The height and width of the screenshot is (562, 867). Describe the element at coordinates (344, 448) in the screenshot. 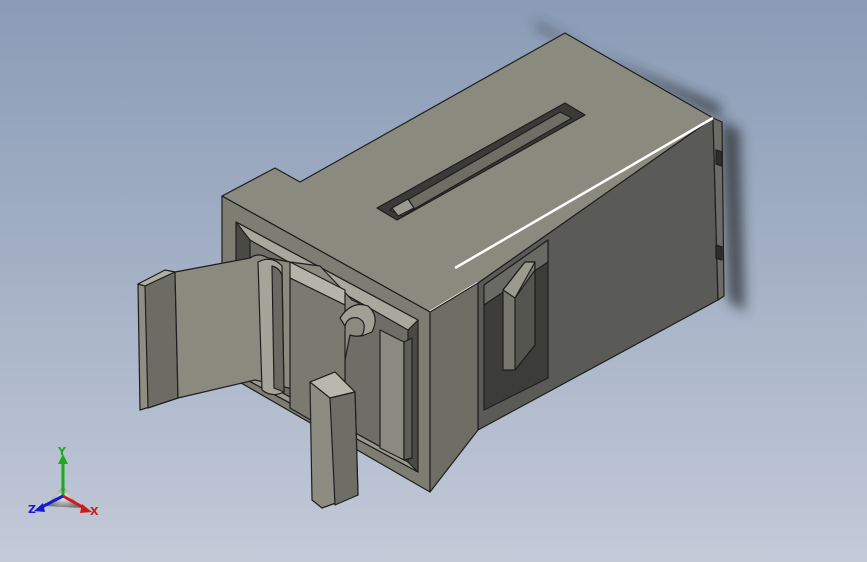

I see `latch-finger-right-face` at that location.